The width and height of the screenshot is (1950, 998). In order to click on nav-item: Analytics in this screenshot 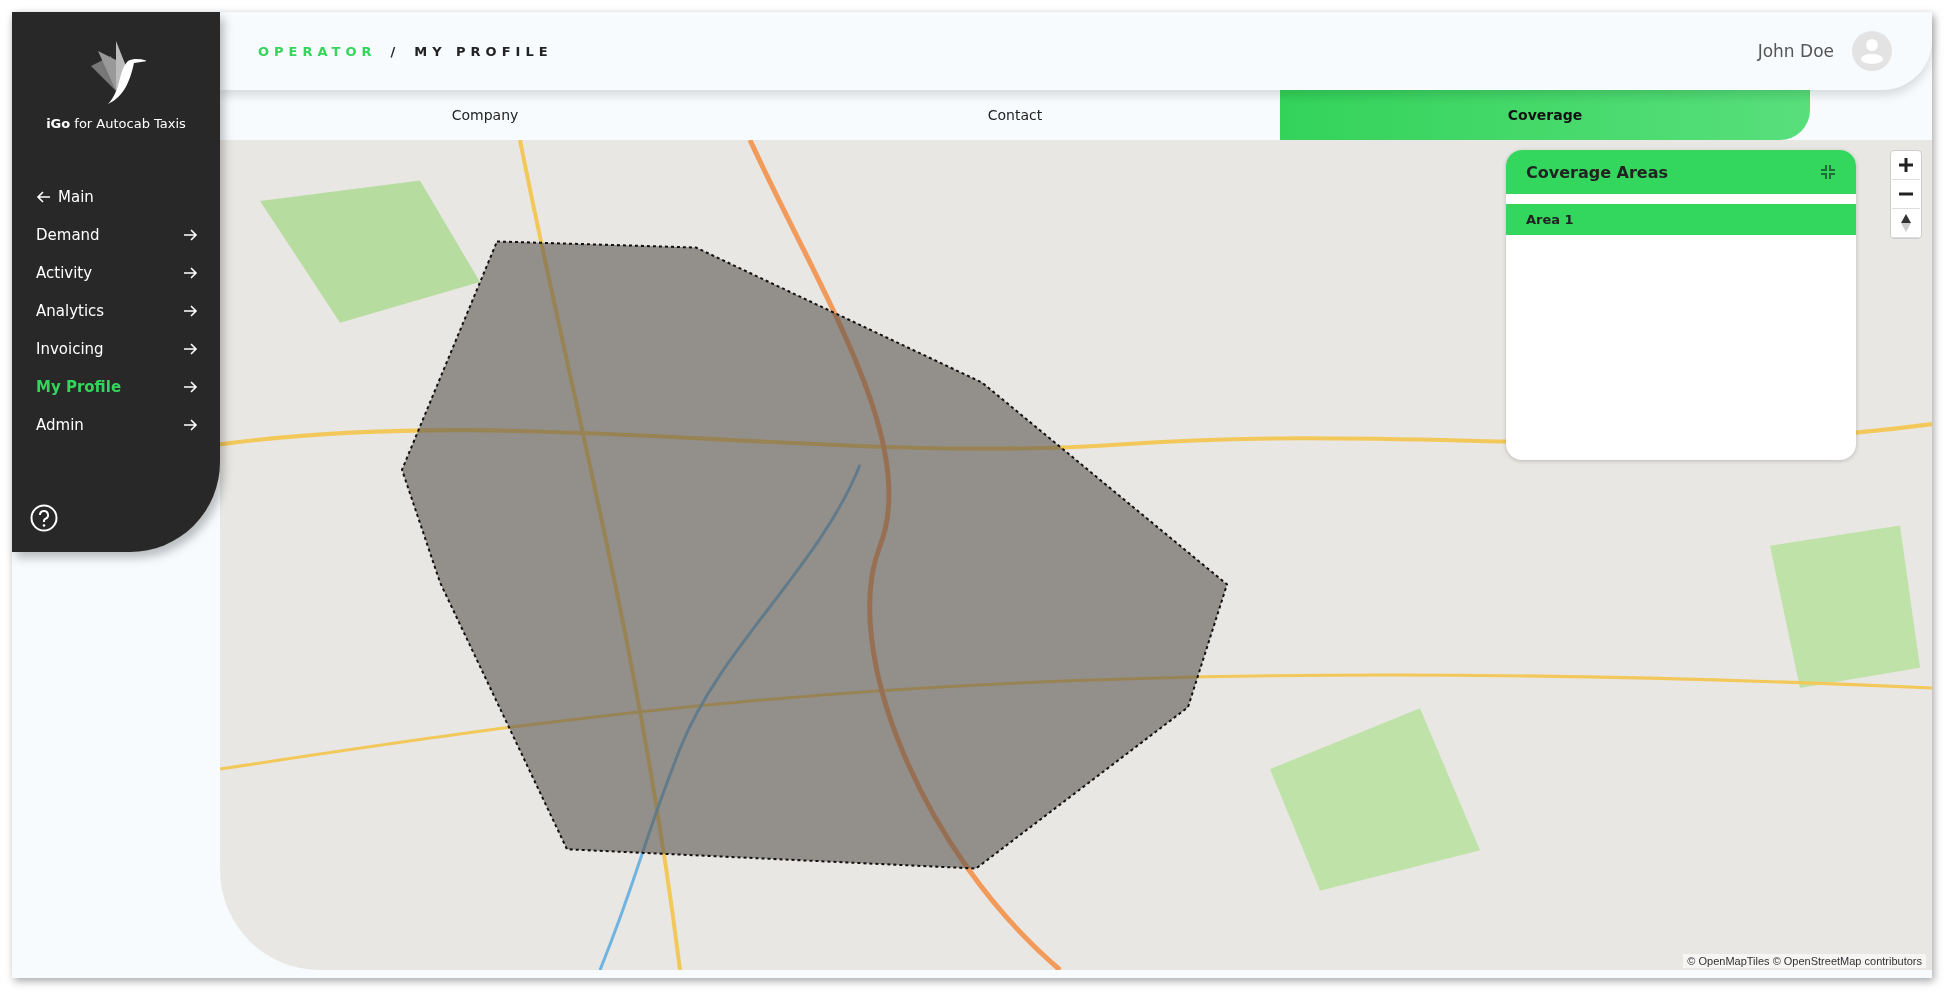, I will do `click(117, 311)`.